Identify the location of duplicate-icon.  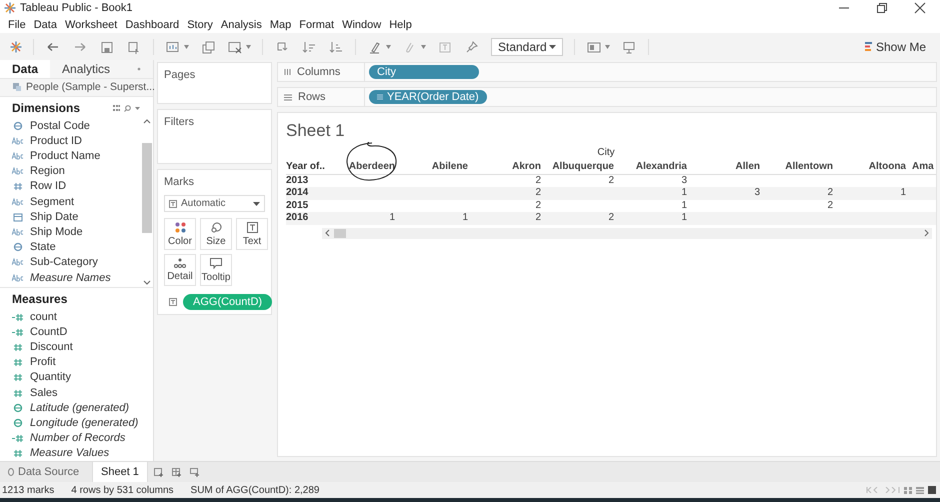
(208, 47).